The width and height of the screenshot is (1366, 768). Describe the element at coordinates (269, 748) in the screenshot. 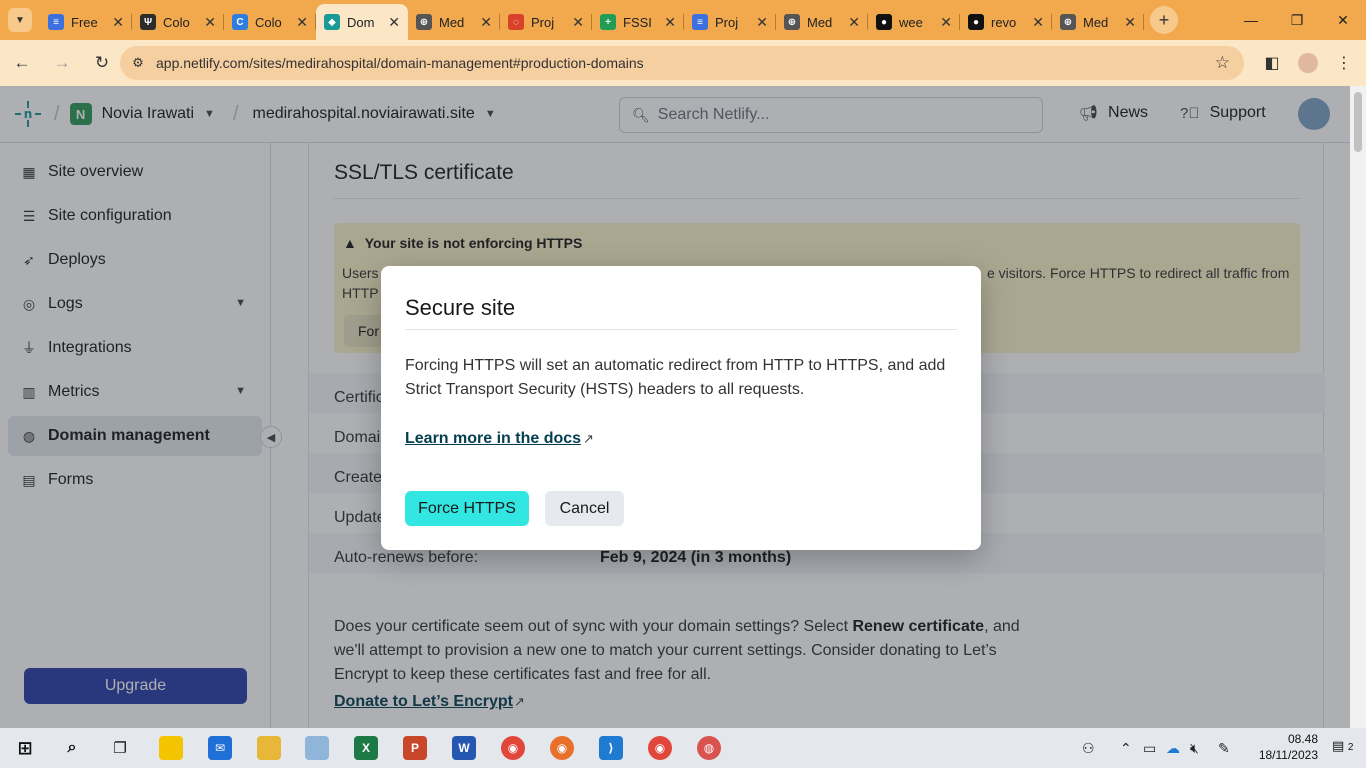

I see `file-explorer-icon` at that location.